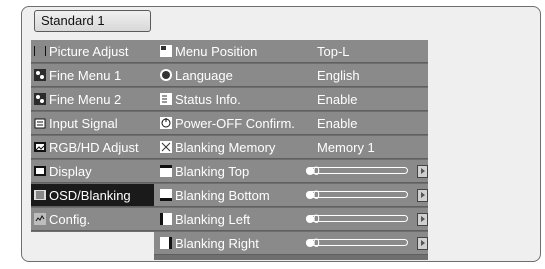 The image size is (545, 269). Describe the element at coordinates (235, 123) in the screenshot. I see `setting-label: Power-OFF Confirm.` at that location.